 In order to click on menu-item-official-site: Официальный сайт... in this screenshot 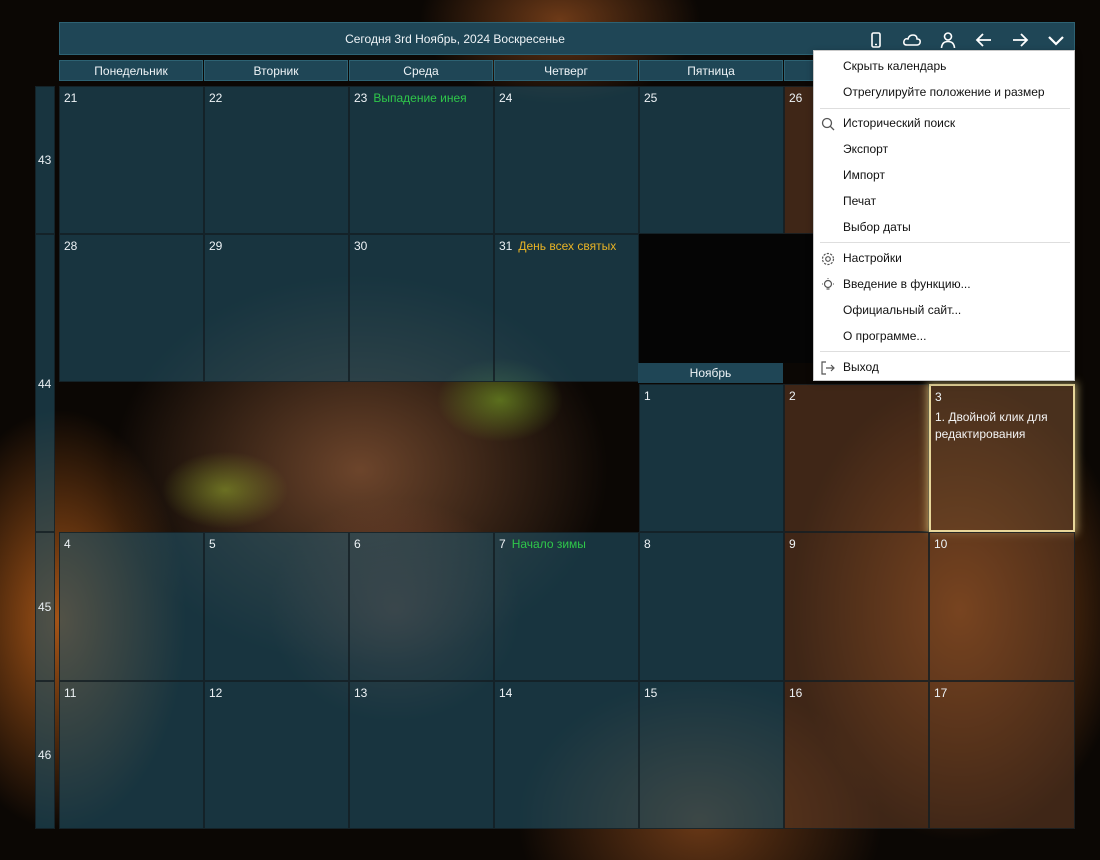, I will do `click(944, 310)`.